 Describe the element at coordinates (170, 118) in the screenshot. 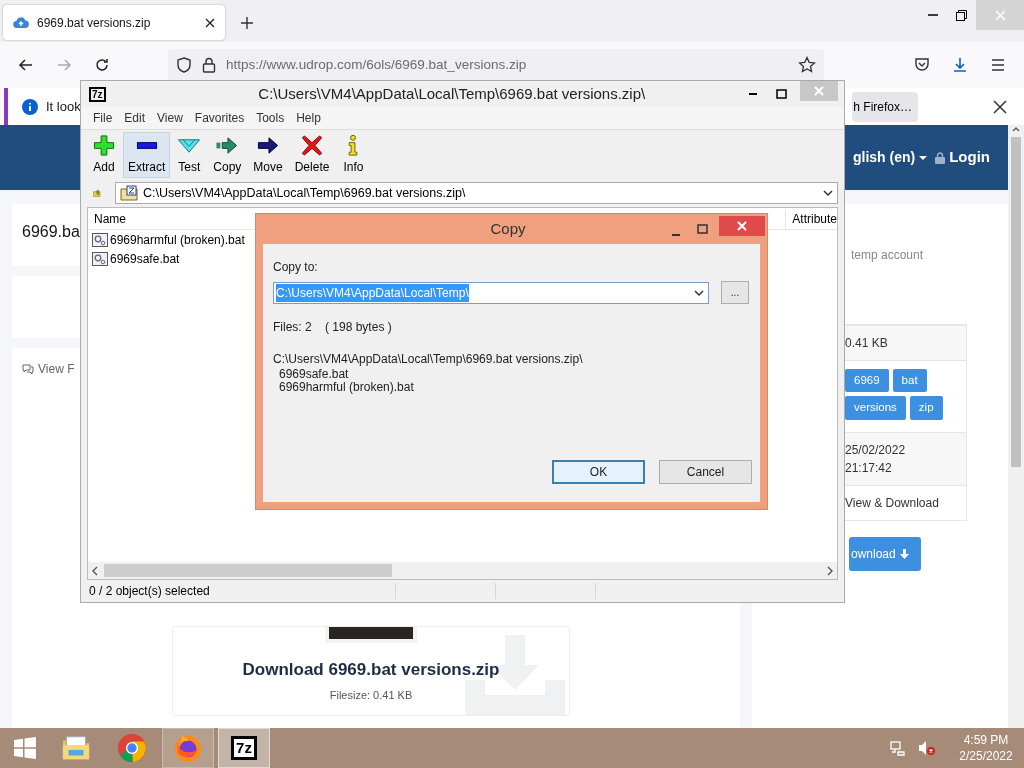

I see `menu-item: View` at that location.